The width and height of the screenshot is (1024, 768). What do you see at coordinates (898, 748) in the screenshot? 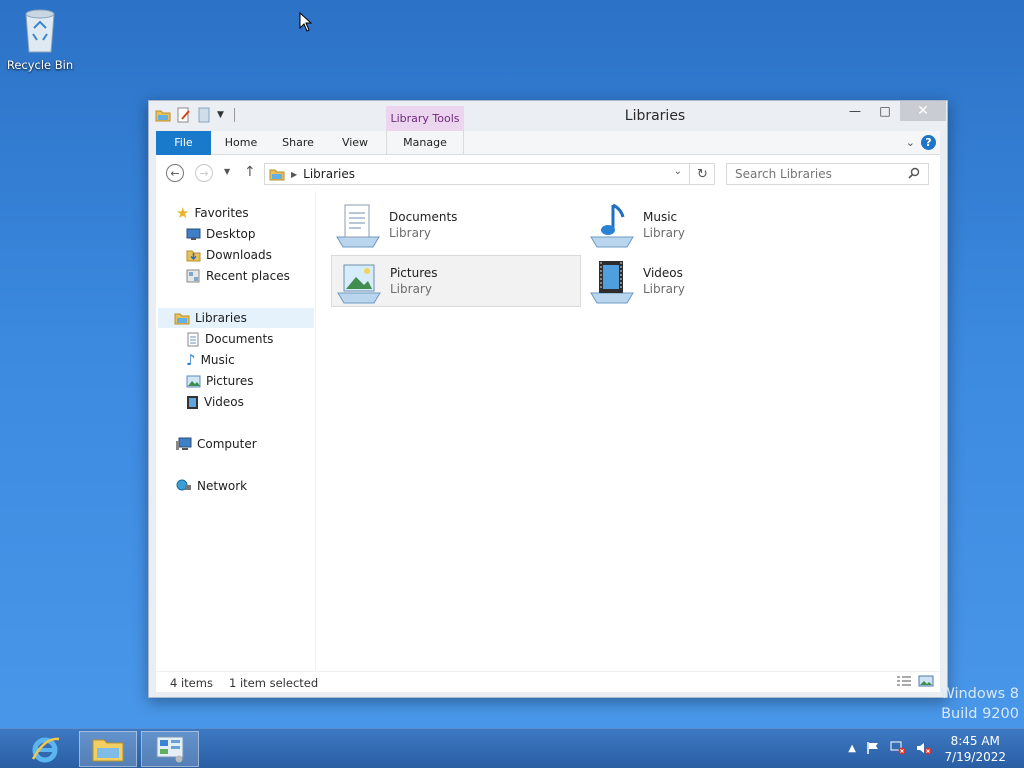
I see `network-disconnected-icon` at bounding box center [898, 748].